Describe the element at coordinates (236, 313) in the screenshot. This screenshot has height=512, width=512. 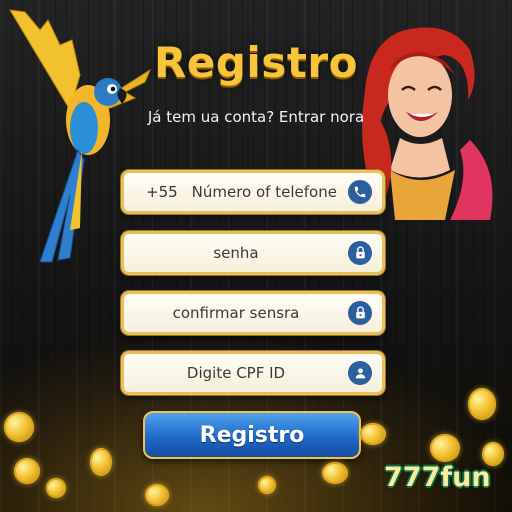
I see `confirm-password-placeholder: confirmar sensra` at that location.